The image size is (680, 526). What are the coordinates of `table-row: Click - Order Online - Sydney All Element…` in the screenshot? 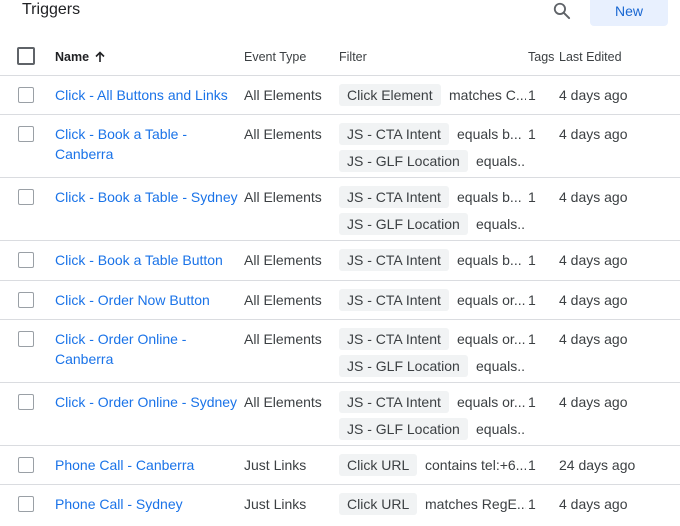 It's located at (340, 414).